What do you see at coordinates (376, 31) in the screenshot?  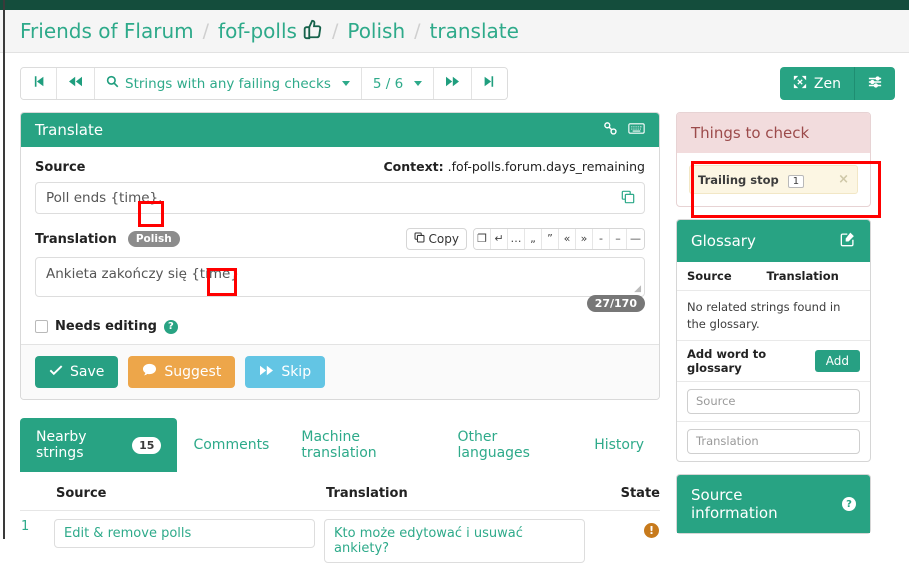 I see `breadcrumb-item-language: Polish` at bounding box center [376, 31].